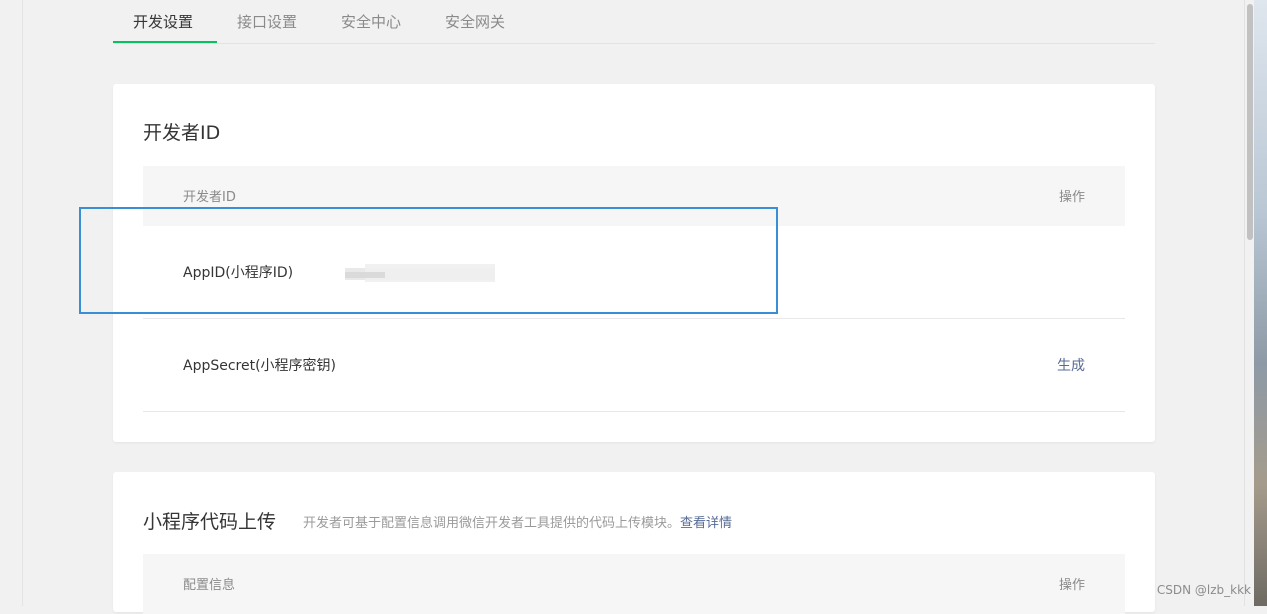 Image resolution: width=1267 pixels, height=614 pixels. Describe the element at coordinates (209, 585) in the screenshot. I see `header-config-info: 配置信息` at that location.